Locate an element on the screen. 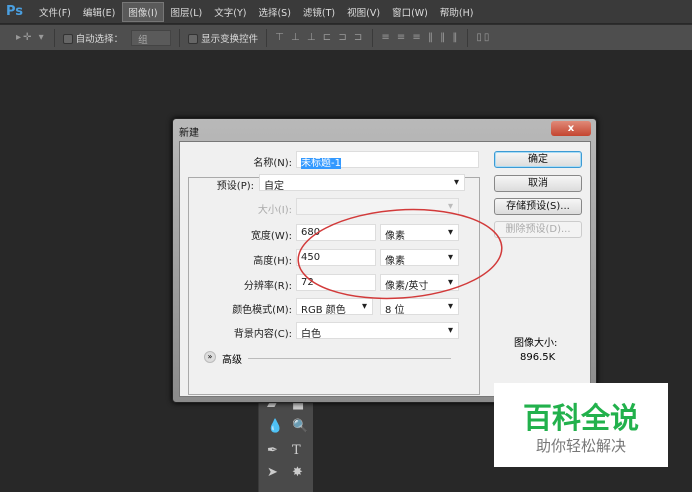  resolution-input: 72 is located at coordinates (336, 282).